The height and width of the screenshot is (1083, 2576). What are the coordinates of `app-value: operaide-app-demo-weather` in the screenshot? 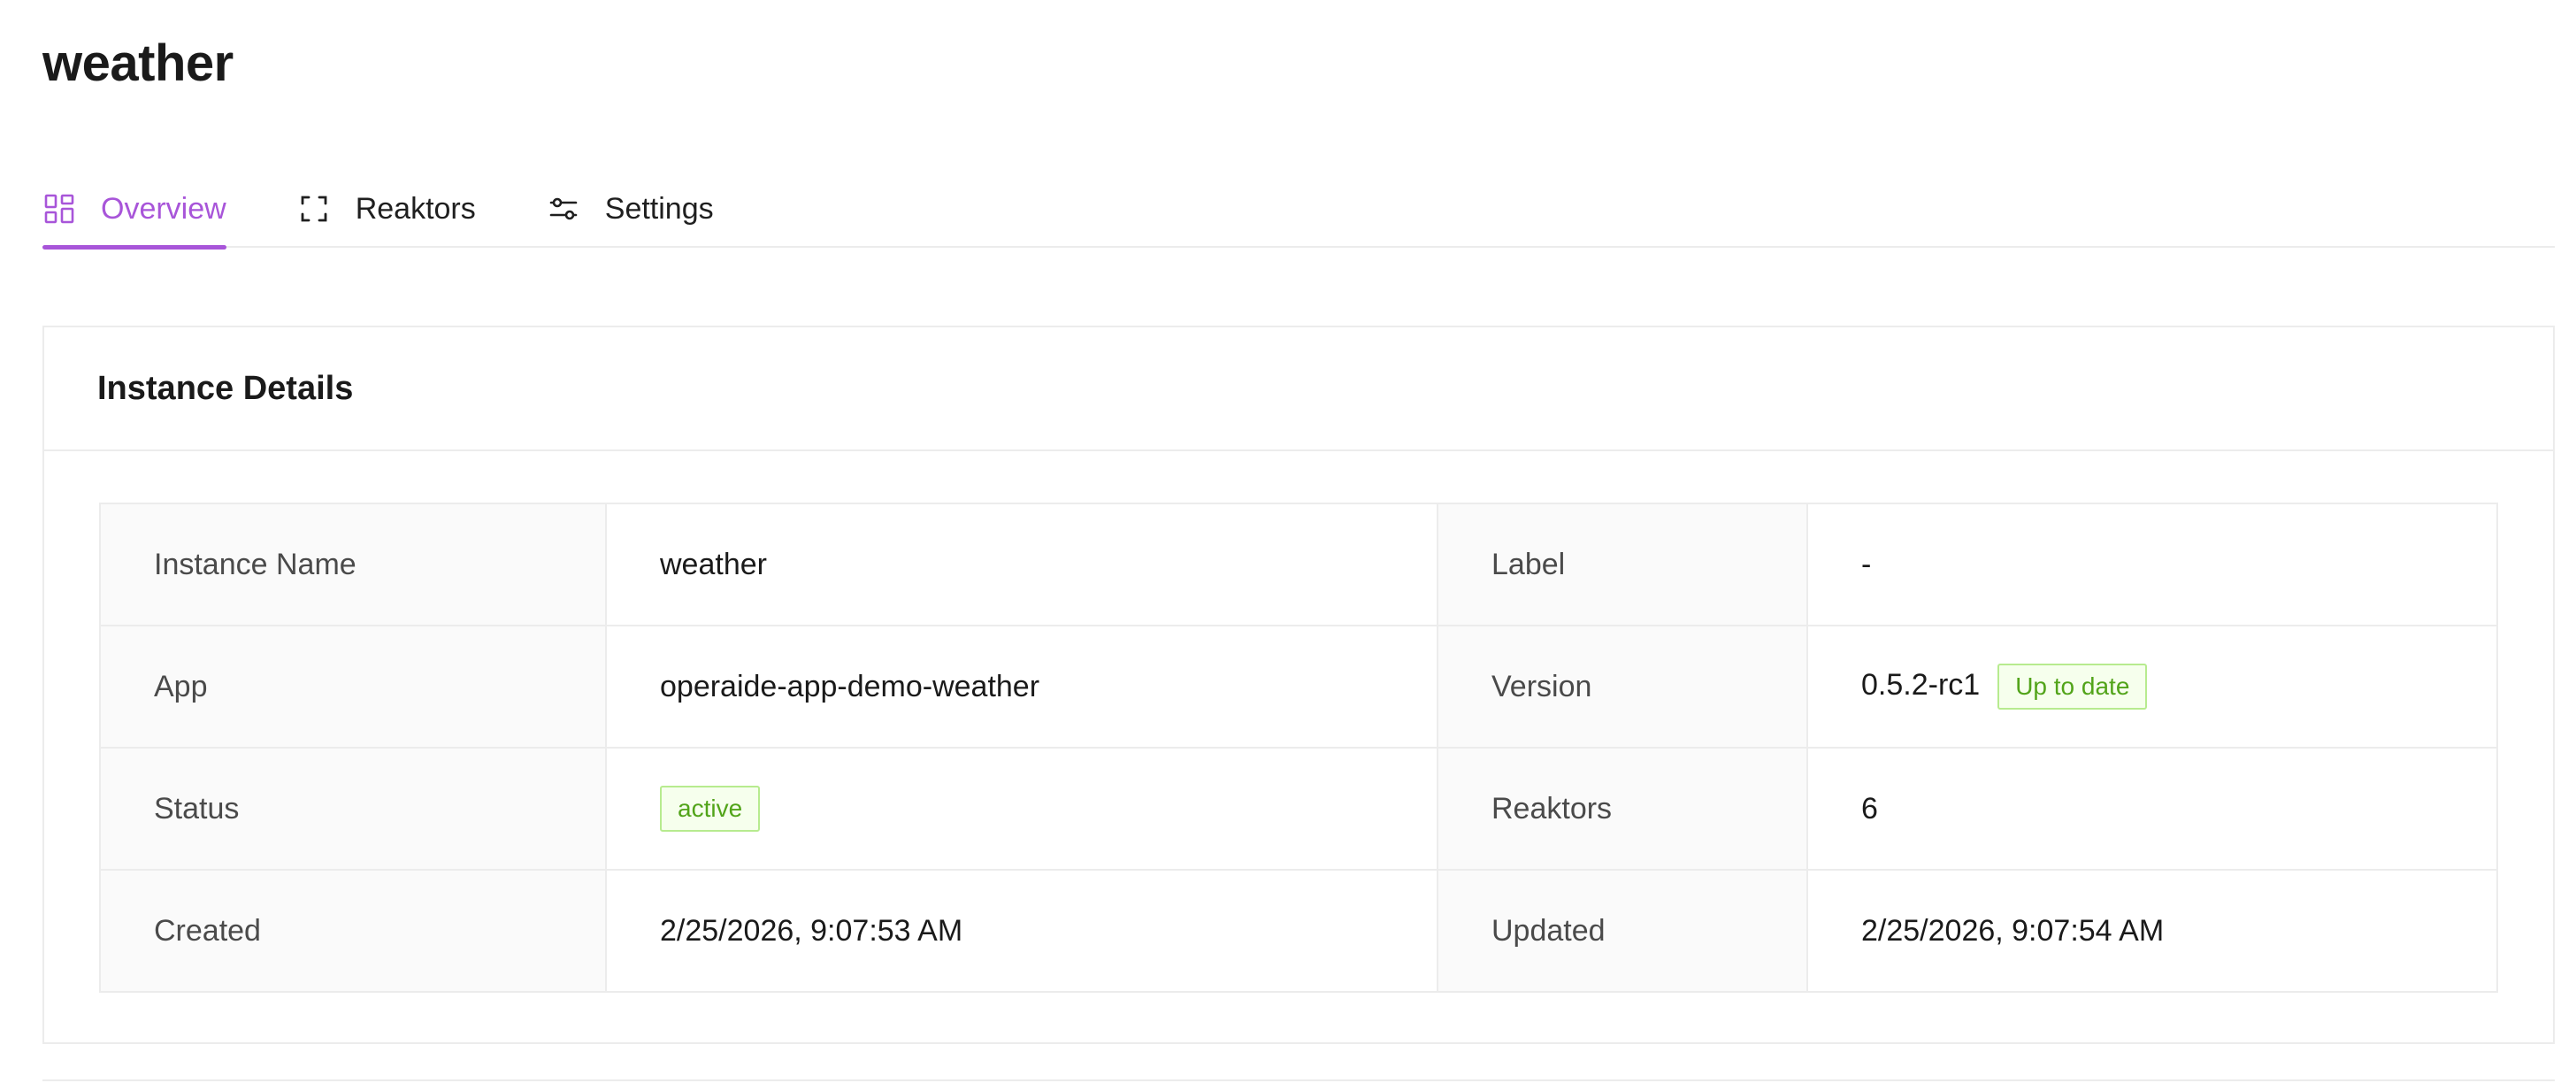 It's located at (1021, 687).